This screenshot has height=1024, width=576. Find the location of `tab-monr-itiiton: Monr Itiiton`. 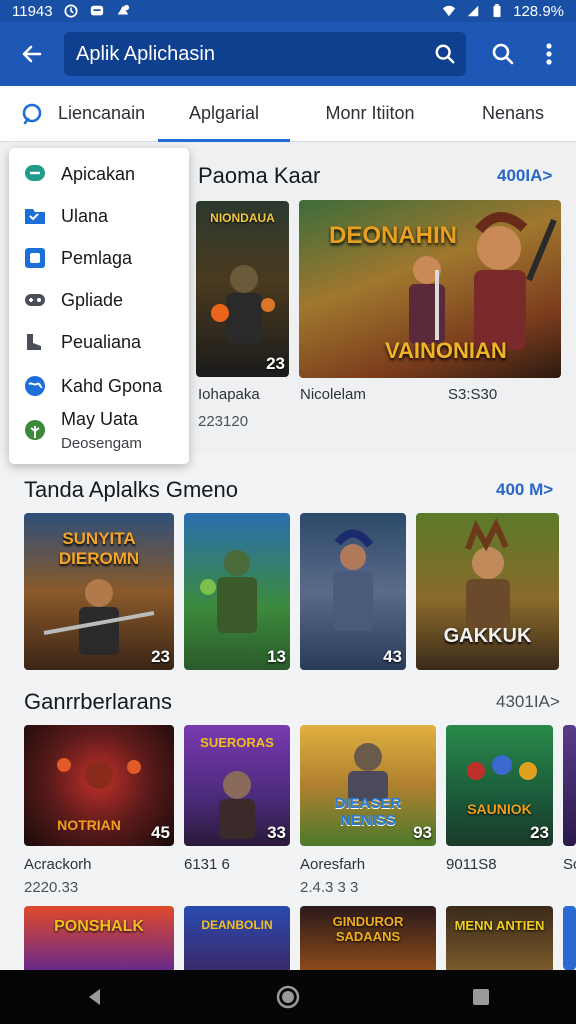

tab-monr-itiiton: Monr Itiiton is located at coordinates (370, 114).